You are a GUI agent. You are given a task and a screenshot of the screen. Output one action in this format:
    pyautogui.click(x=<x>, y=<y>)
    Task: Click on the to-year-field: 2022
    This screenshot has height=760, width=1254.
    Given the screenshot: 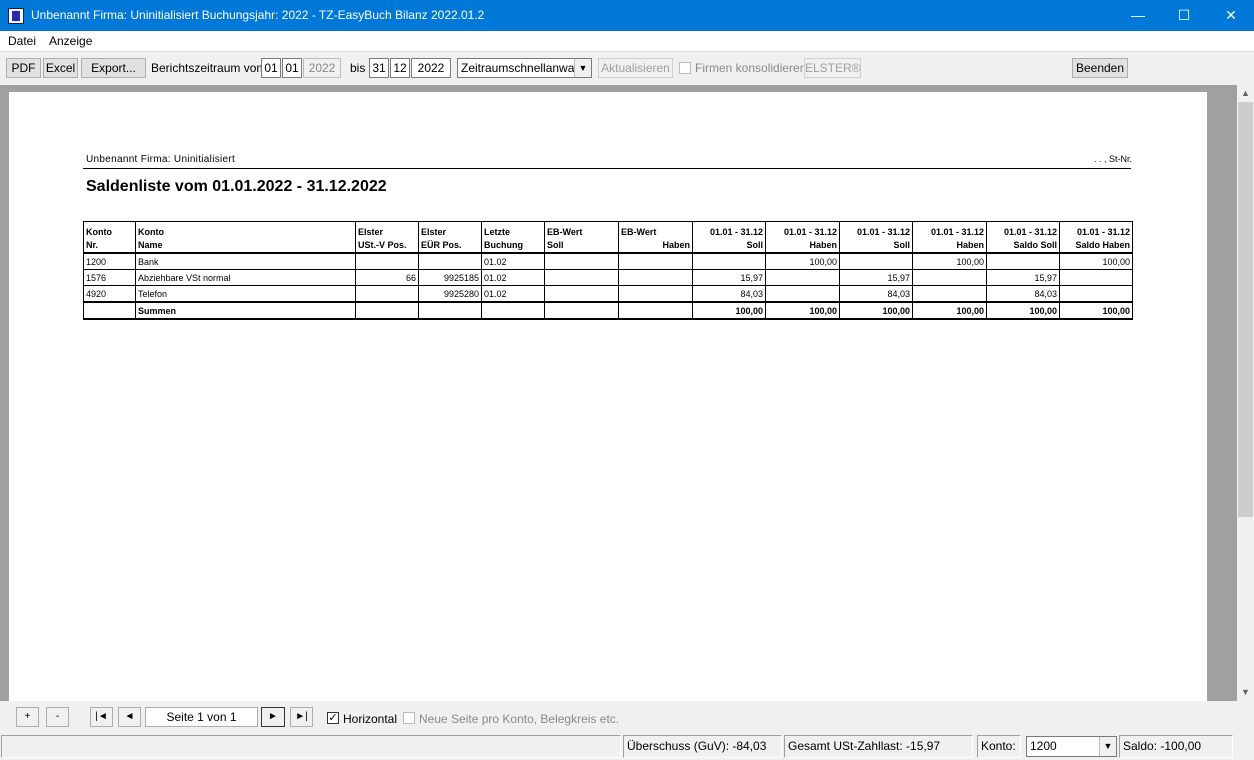 What is the action you would take?
    pyautogui.click(x=431, y=68)
    